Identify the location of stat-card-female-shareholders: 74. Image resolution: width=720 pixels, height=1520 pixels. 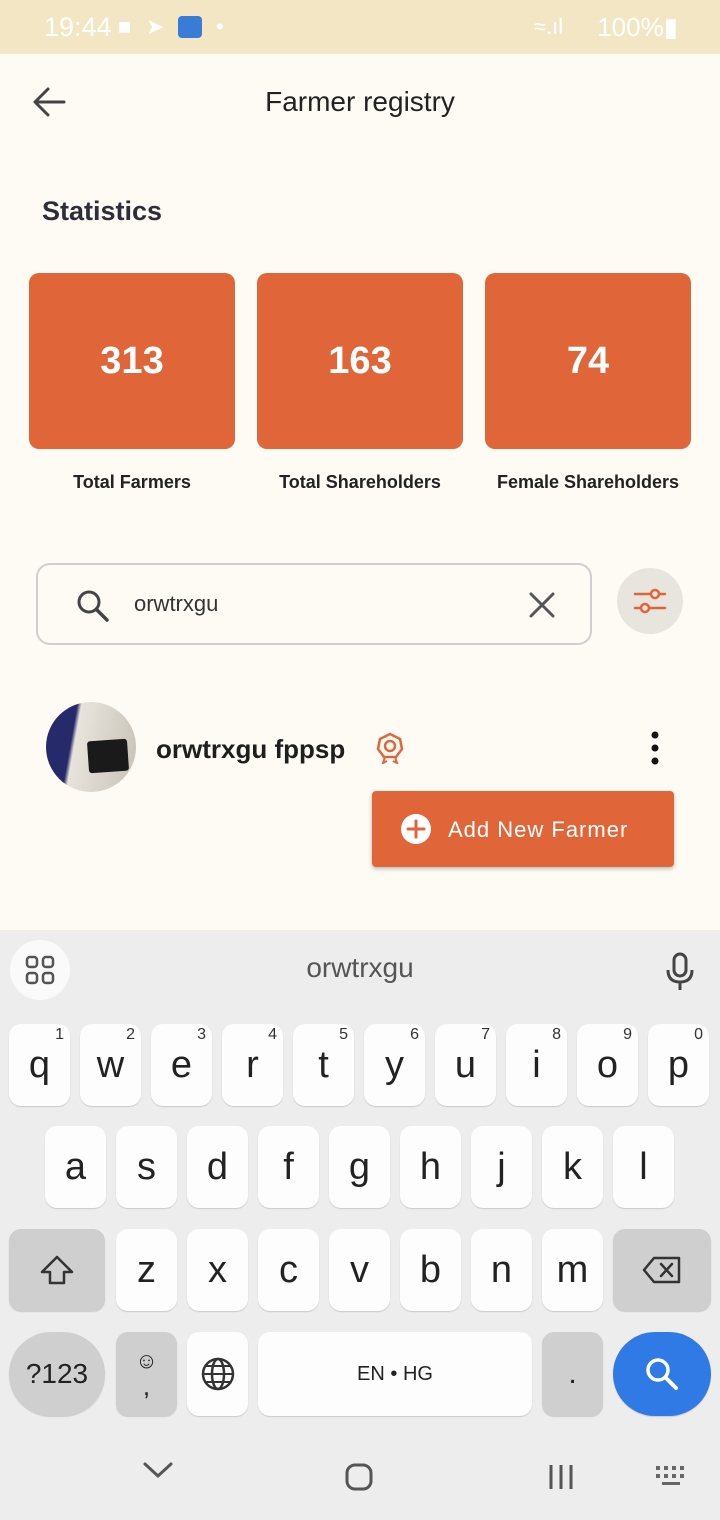
(588, 361).